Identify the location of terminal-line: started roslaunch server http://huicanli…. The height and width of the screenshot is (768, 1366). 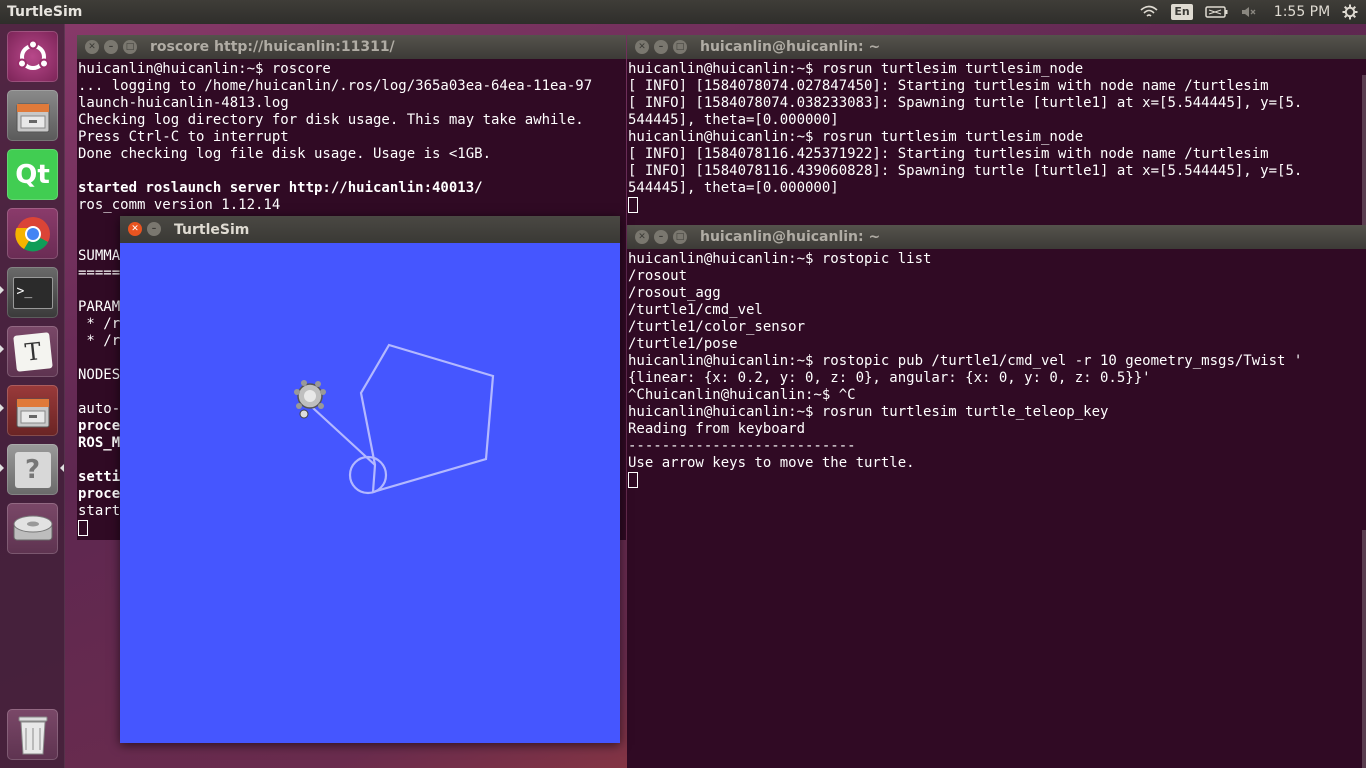
(280, 188).